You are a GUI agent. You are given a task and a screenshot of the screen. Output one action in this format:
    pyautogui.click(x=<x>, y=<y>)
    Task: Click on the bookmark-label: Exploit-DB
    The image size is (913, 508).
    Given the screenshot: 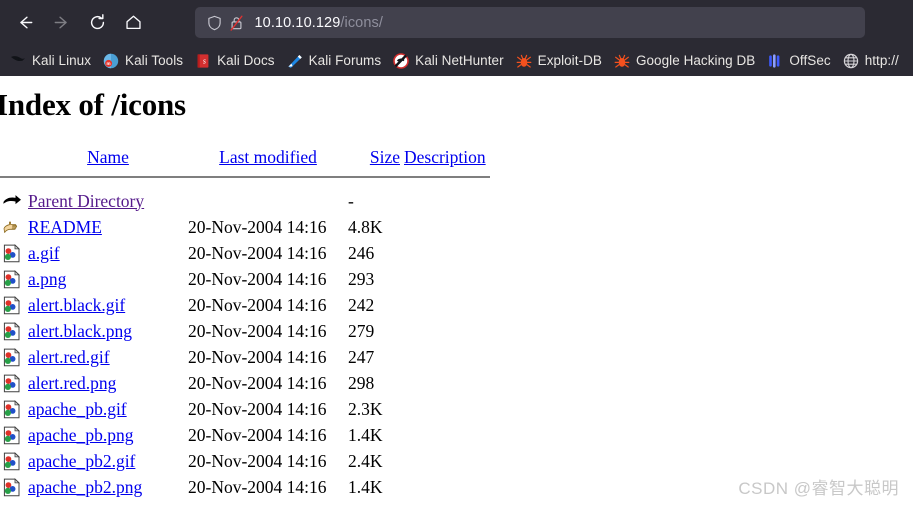 What is the action you would take?
    pyautogui.click(x=569, y=60)
    